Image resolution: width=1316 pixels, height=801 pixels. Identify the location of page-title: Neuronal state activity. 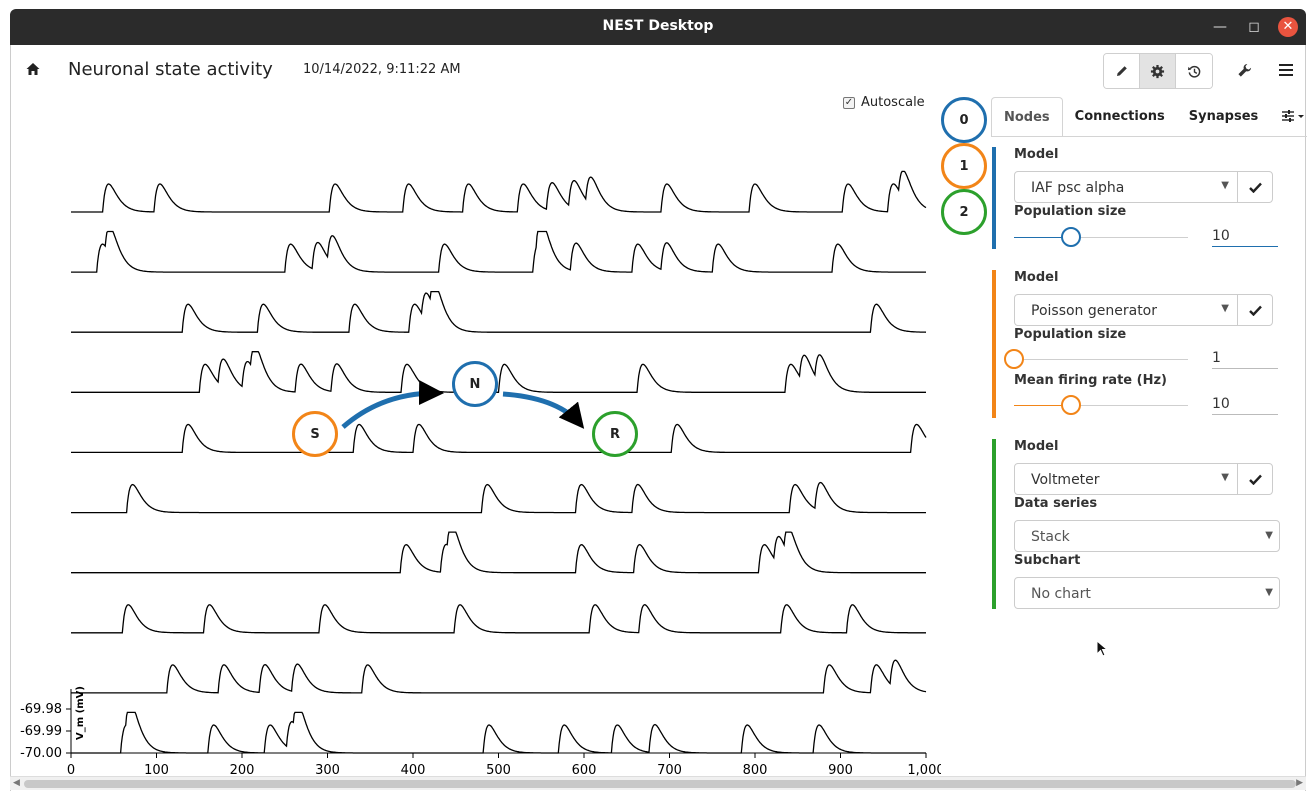
(170, 69).